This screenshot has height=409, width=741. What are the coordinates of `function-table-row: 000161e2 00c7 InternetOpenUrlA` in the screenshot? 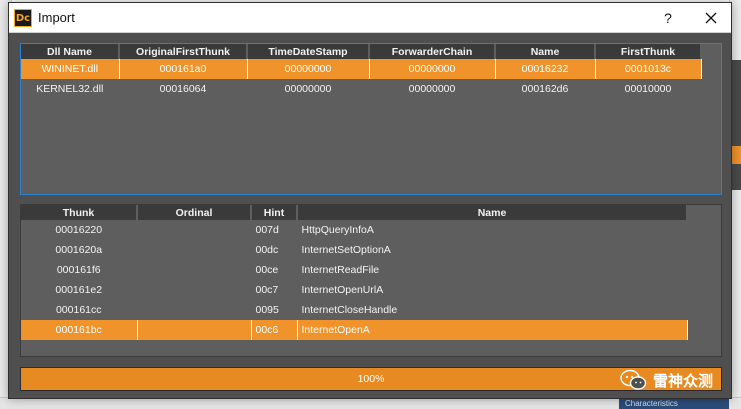 It's located at (354, 290).